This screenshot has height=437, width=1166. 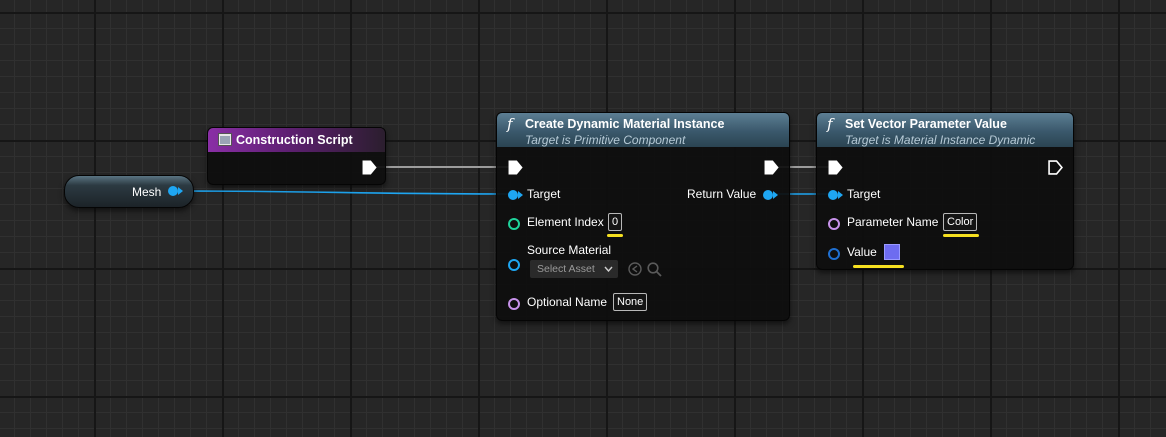 I want to click on value-pin, so click(x=834, y=254).